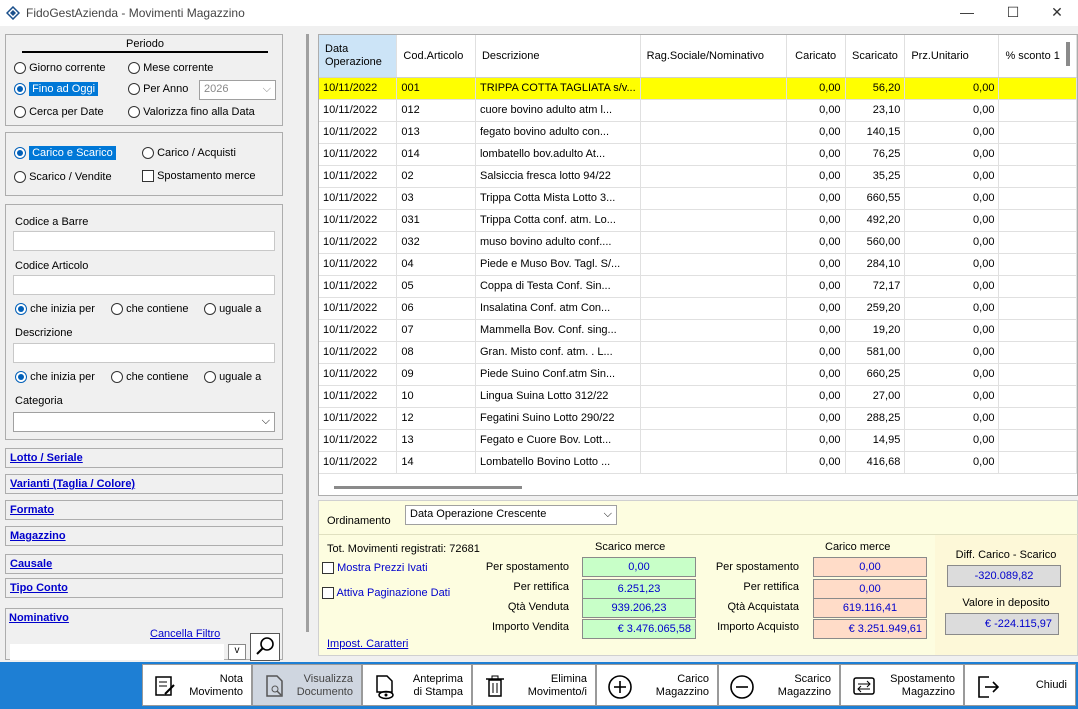  I want to click on periodo-divider, so click(145, 52).